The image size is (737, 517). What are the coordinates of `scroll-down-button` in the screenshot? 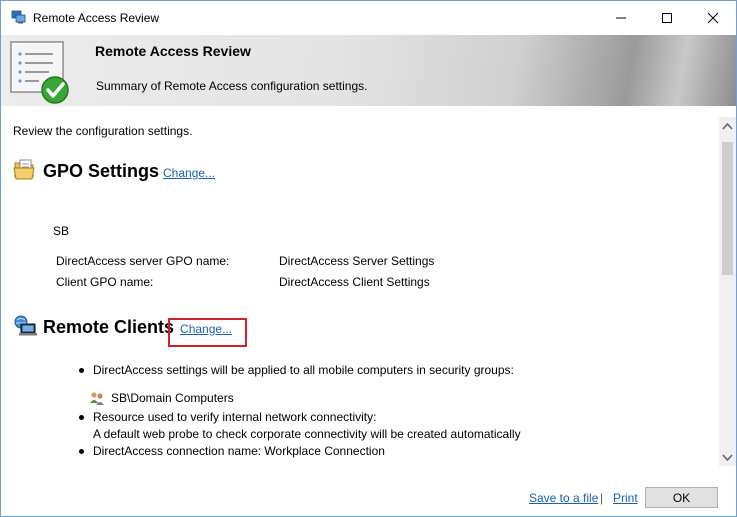 It's located at (727, 457).